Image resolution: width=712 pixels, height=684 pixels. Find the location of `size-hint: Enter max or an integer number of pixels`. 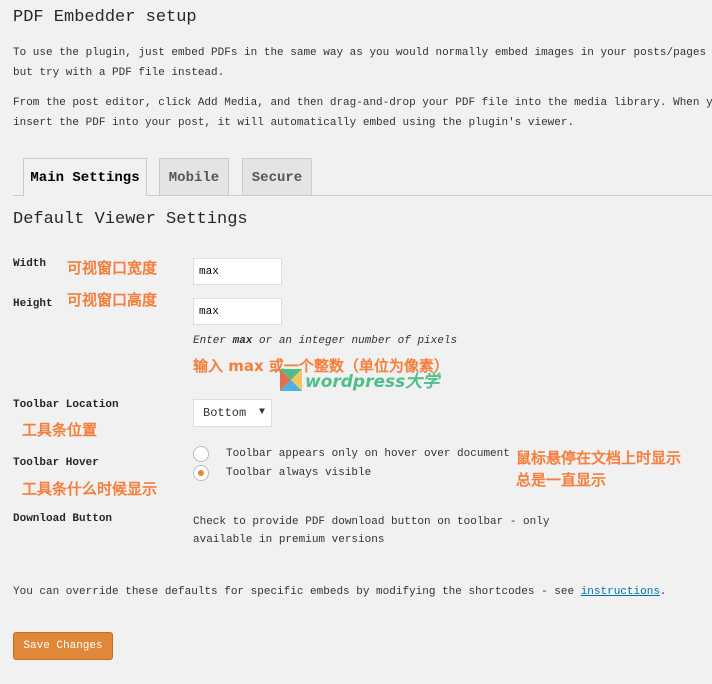

size-hint: Enter max or an integer number of pixels is located at coordinates (325, 341).